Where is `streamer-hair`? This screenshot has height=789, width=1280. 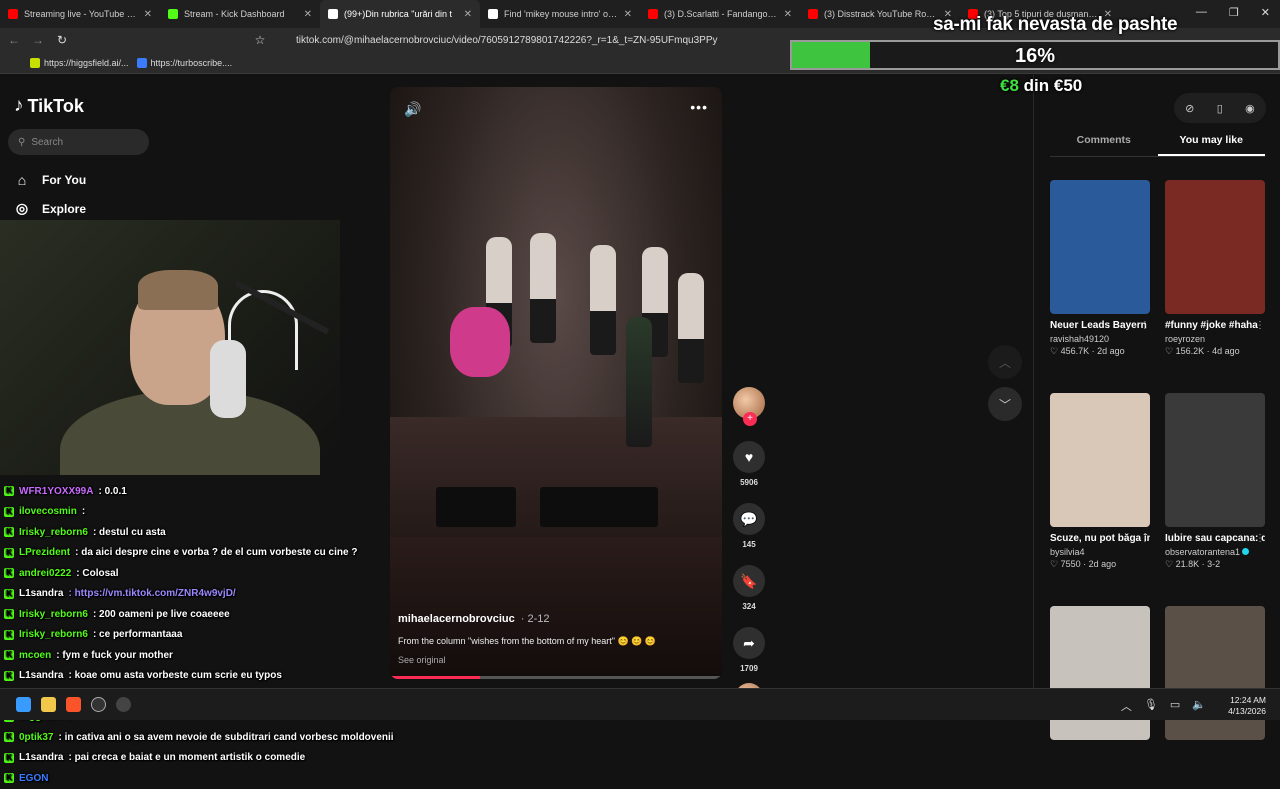 streamer-hair is located at coordinates (178, 290).